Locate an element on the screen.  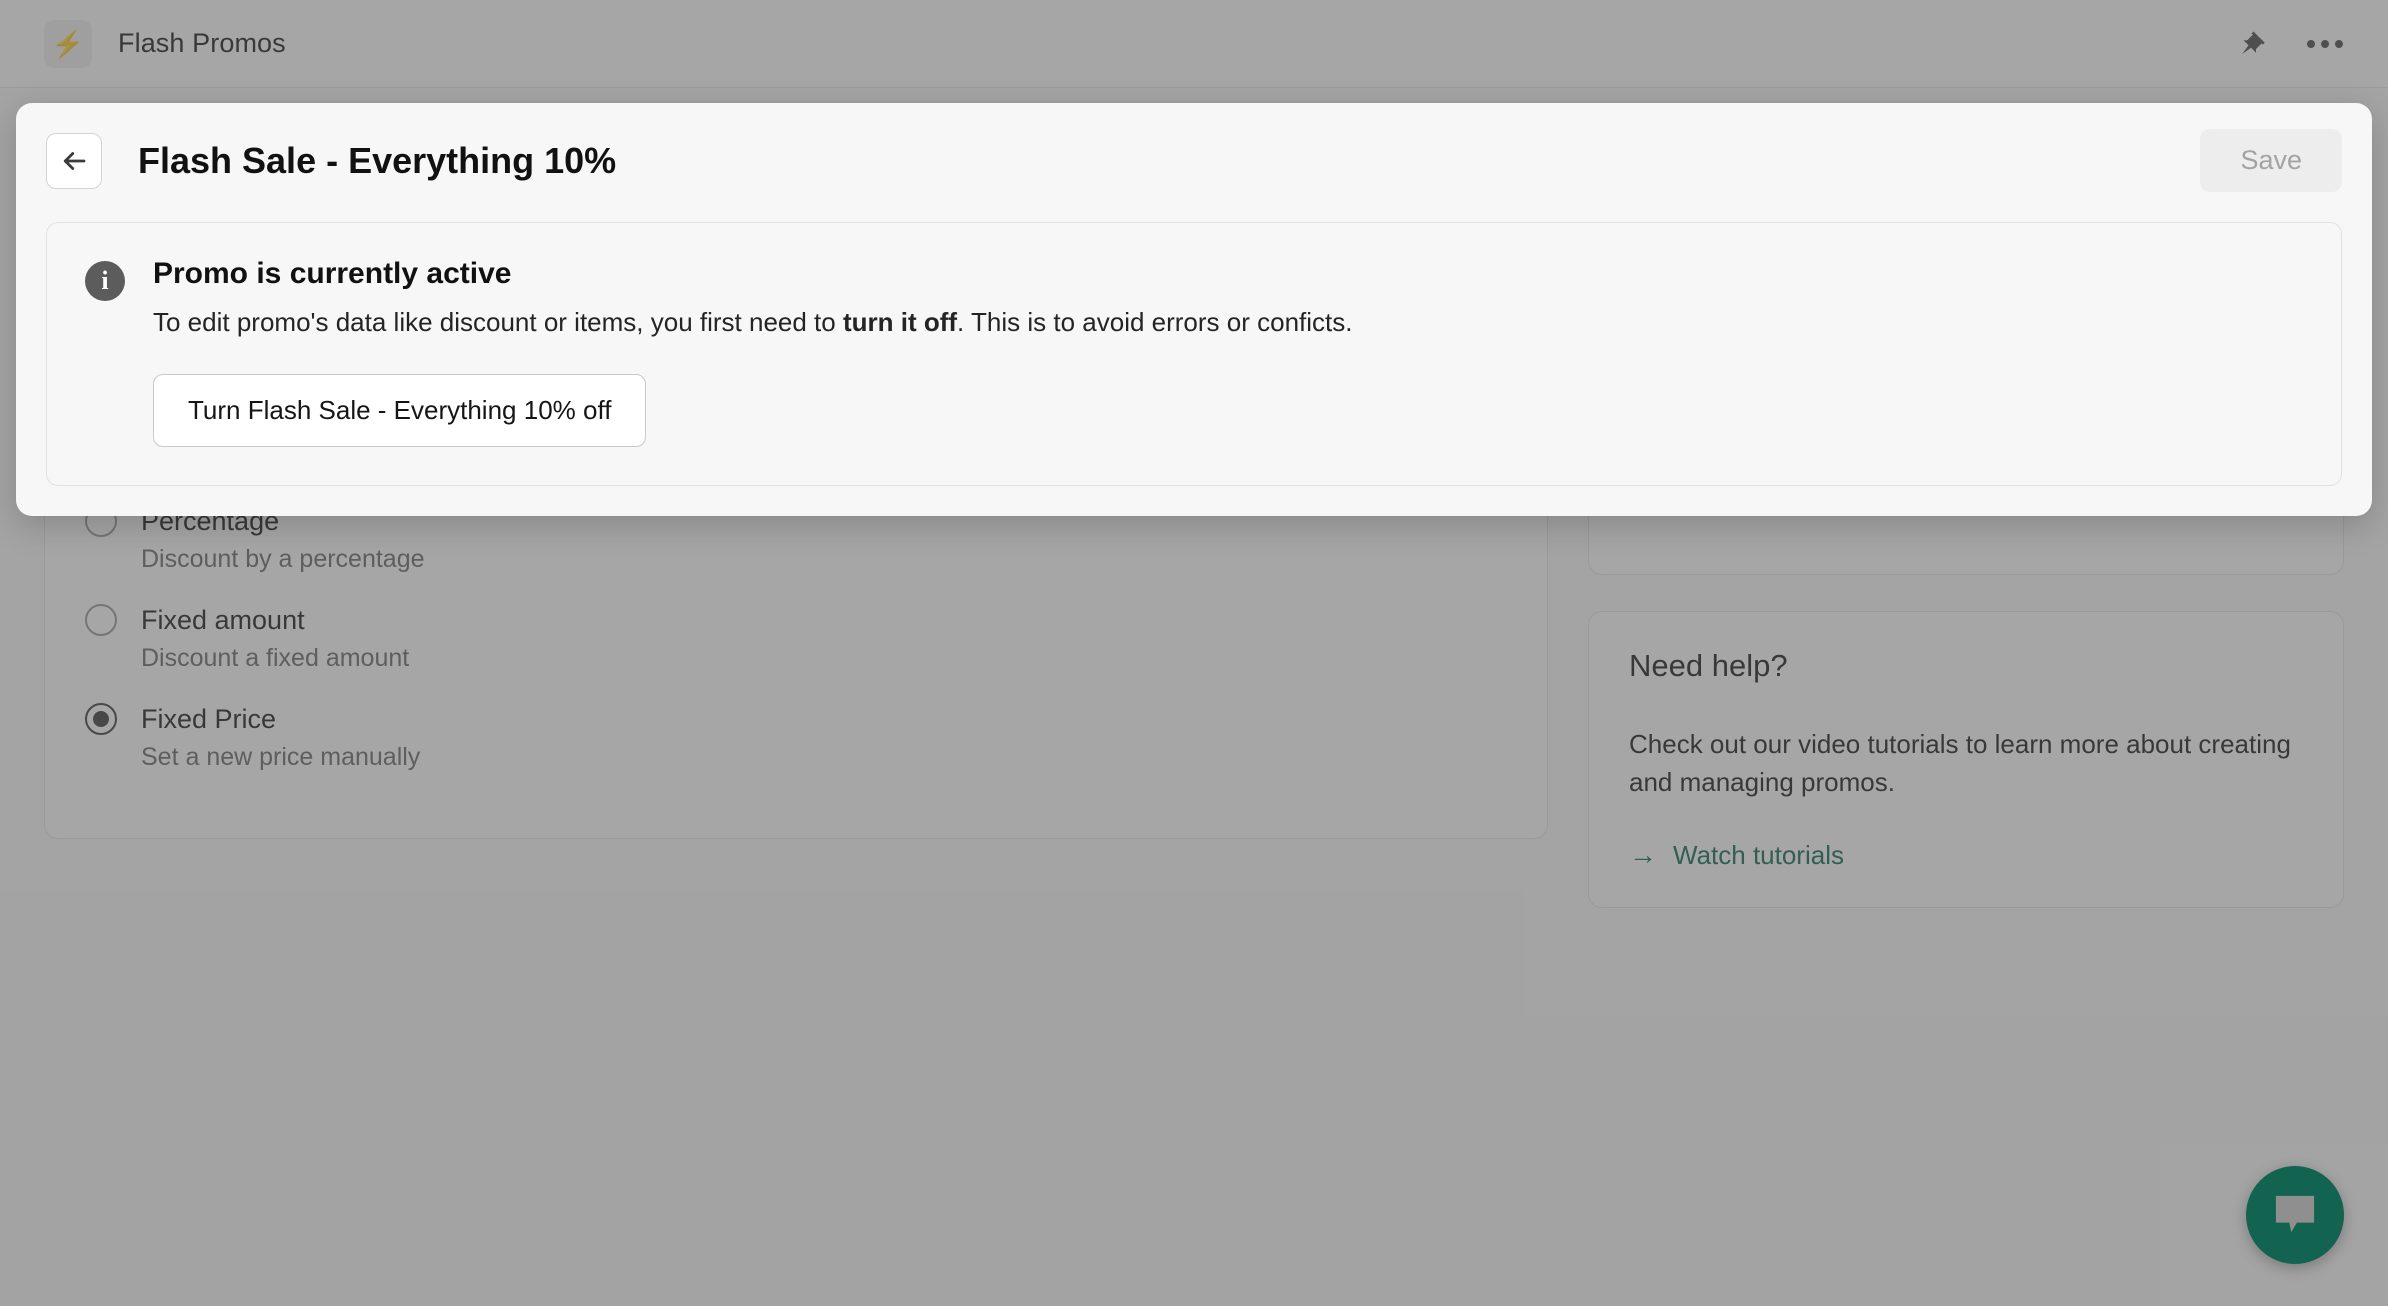
chat-support-button is located at coordinates (2295, 1215).